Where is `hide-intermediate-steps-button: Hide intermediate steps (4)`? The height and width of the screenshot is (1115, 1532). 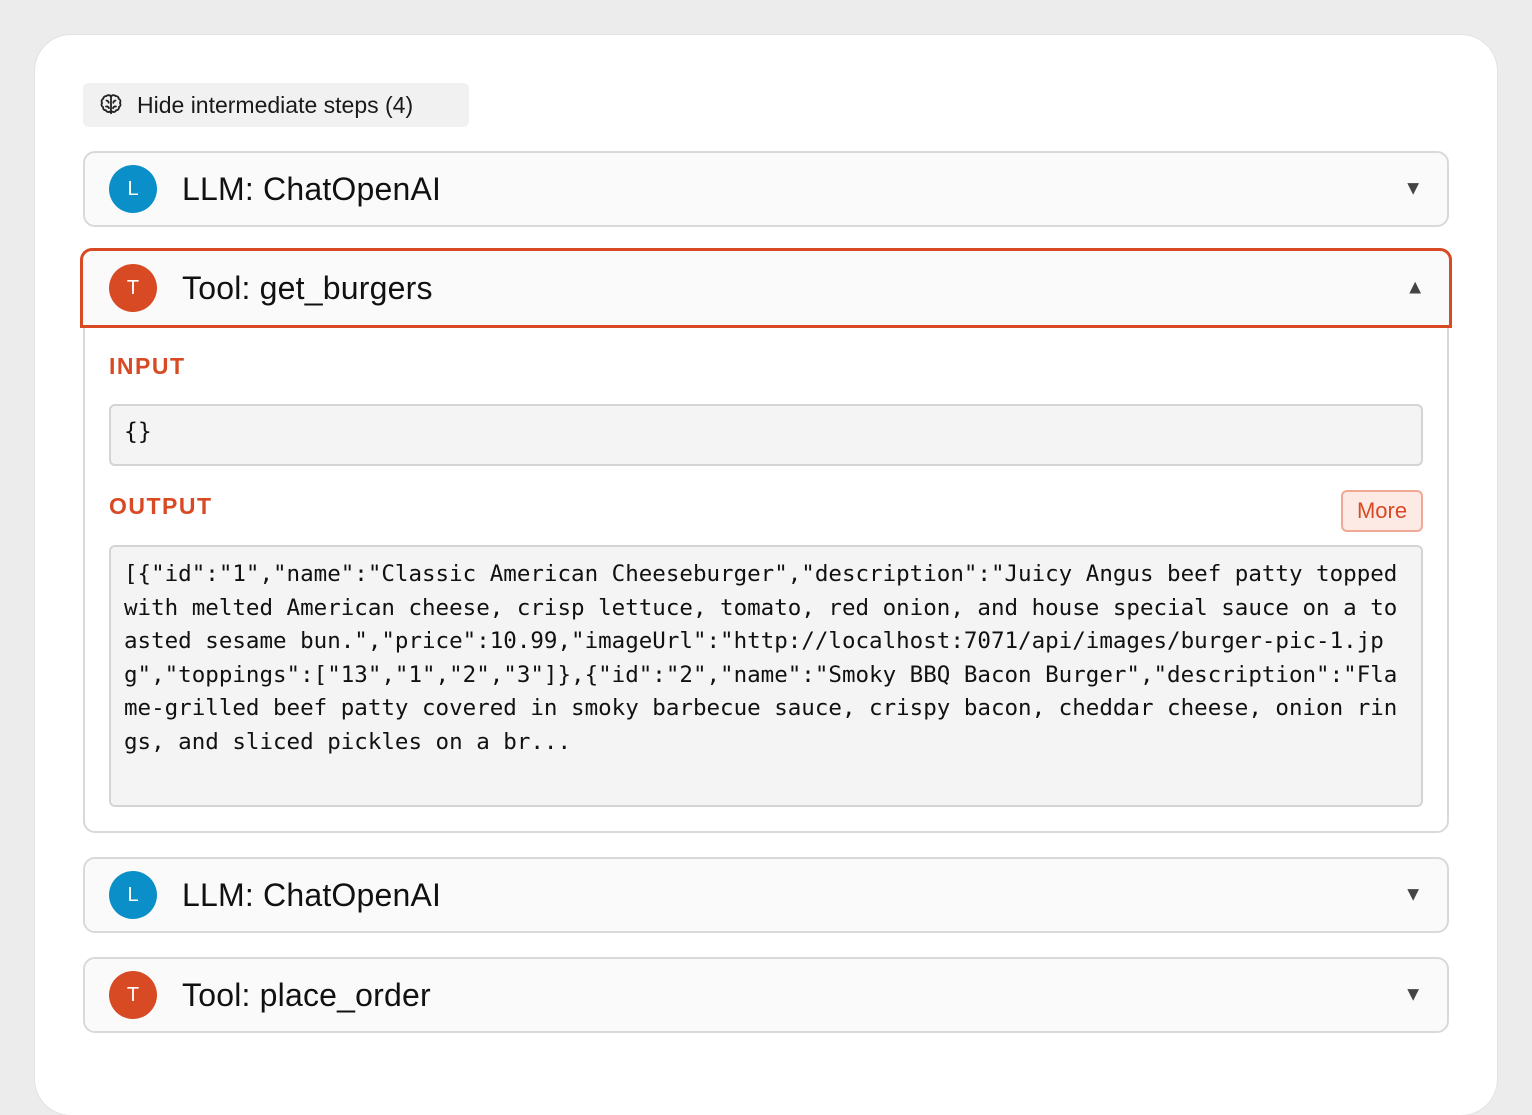
hide-intermediate-steps-button: Hide intermediate steps (4) is located at coordinates (276, 105).